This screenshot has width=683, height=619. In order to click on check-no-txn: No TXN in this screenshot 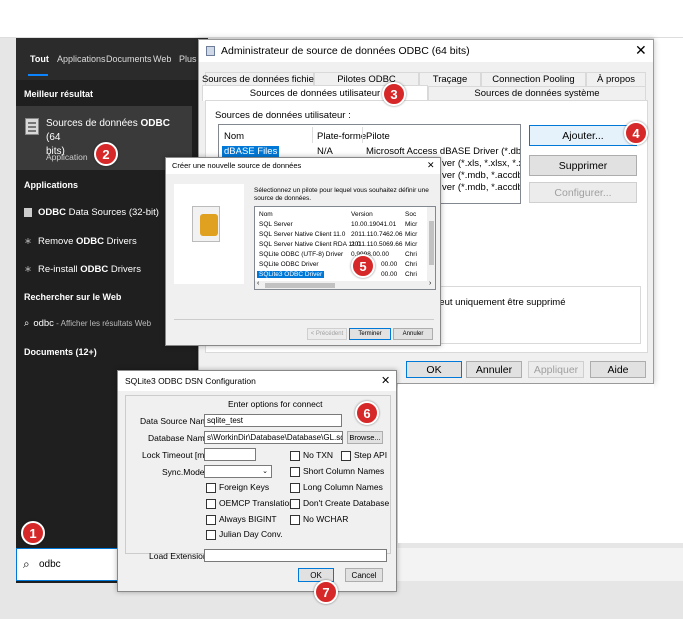, I will do `click(311, 455)`.